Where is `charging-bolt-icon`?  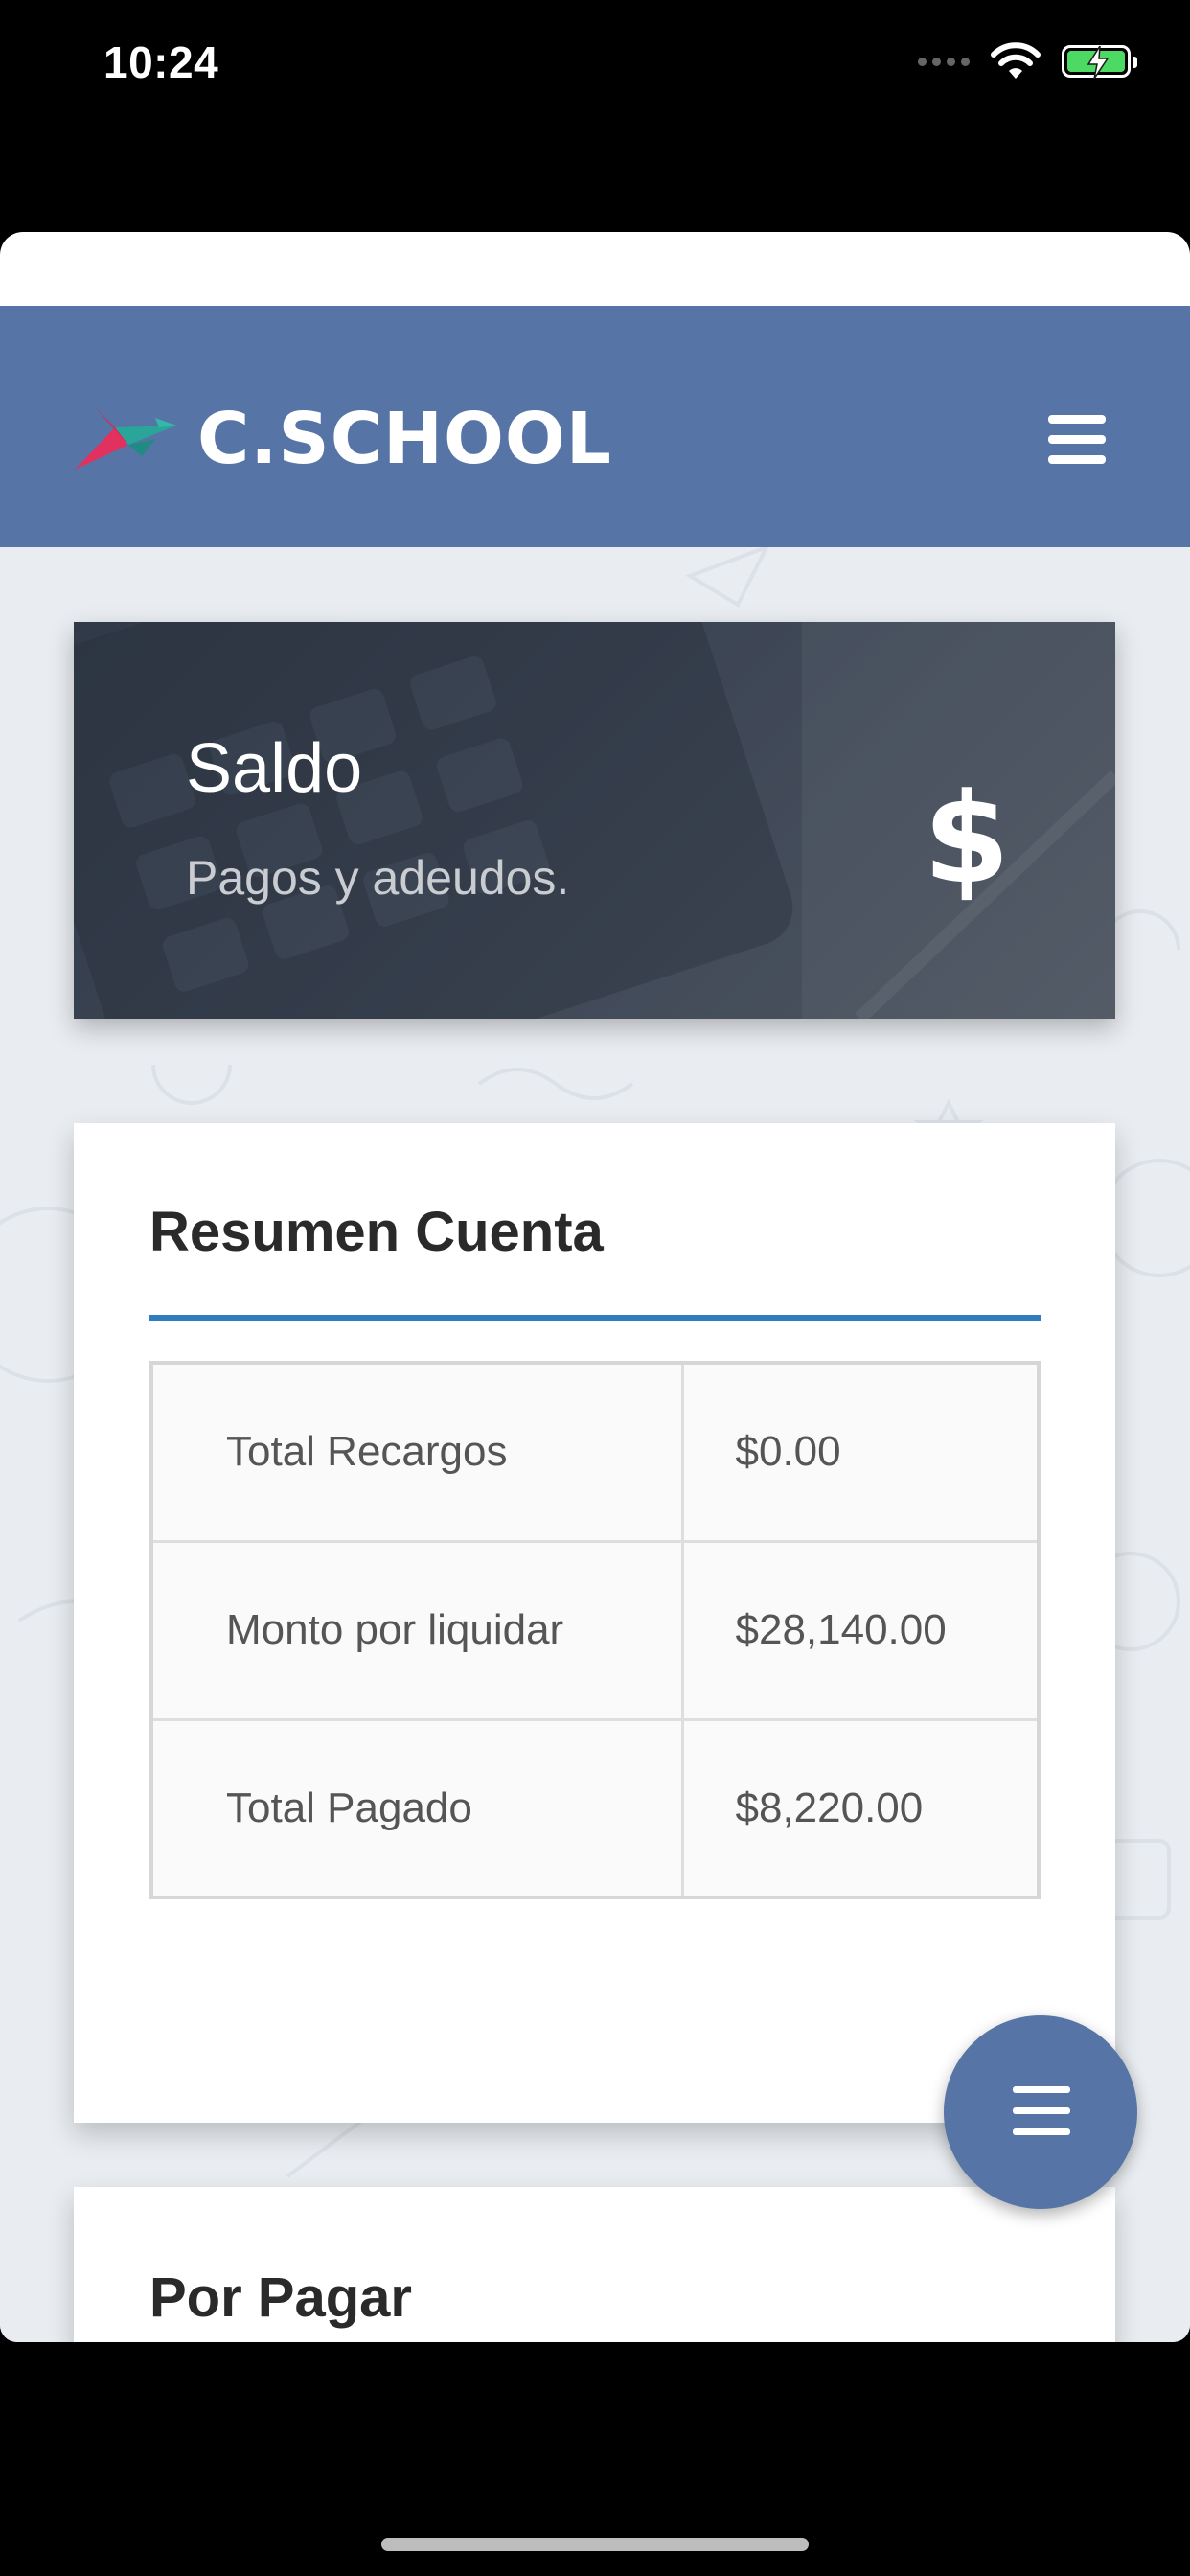 charging-bolt-icon is located at coordinates (1099, 63).